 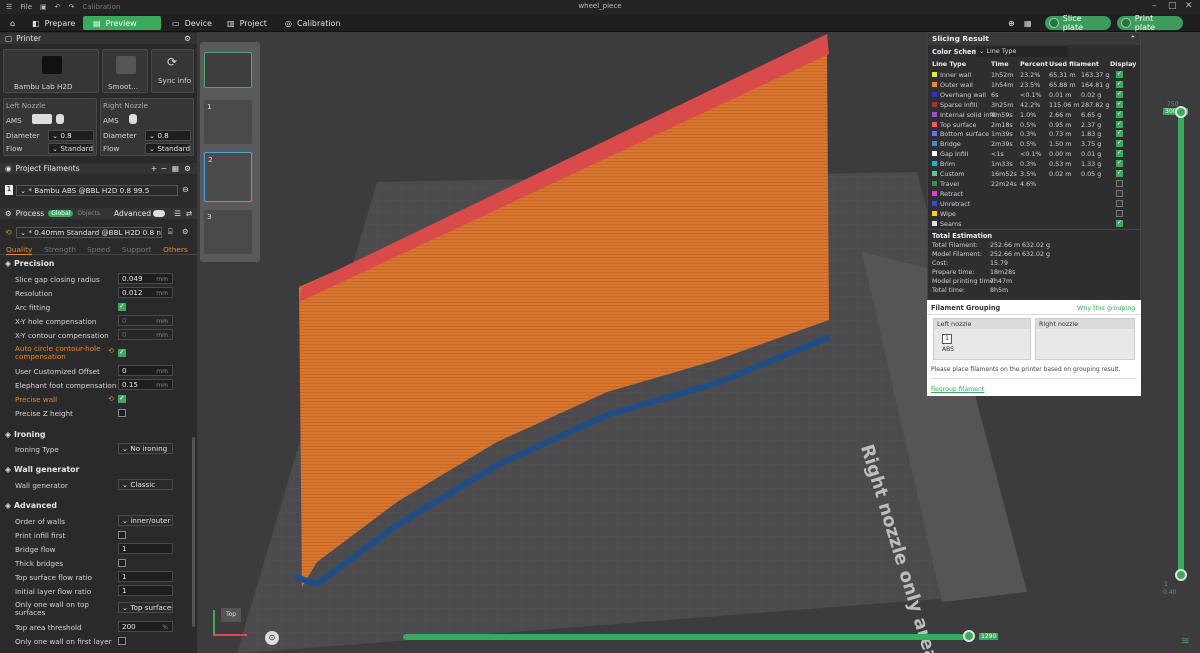 What do you see at coordinates (122, 563) in the screenshot?
I see `thick-bridges-checkbox` at bounding box center [122, 563].